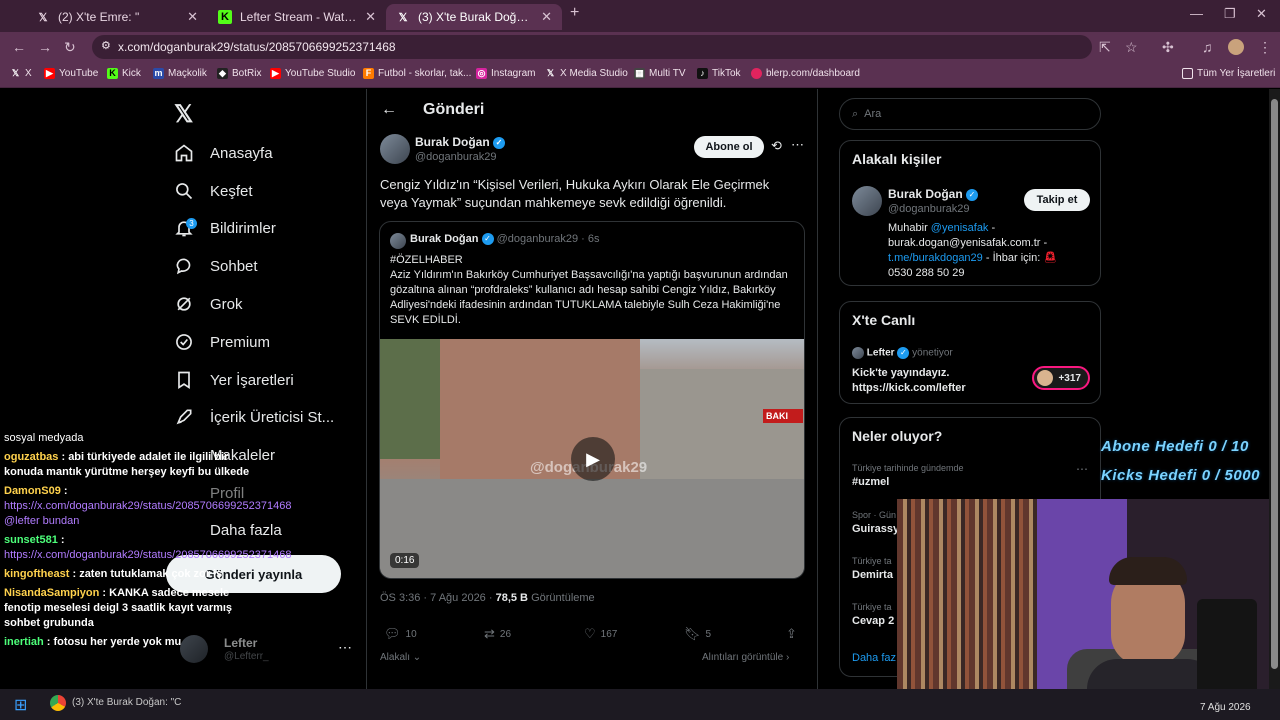  I want to click on back-icon: ←, so click(19, 47).